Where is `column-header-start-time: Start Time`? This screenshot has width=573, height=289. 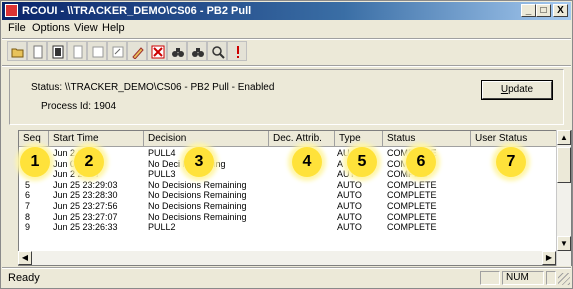
column-header-start-time: Start Time is located at coordinates (96, 139).